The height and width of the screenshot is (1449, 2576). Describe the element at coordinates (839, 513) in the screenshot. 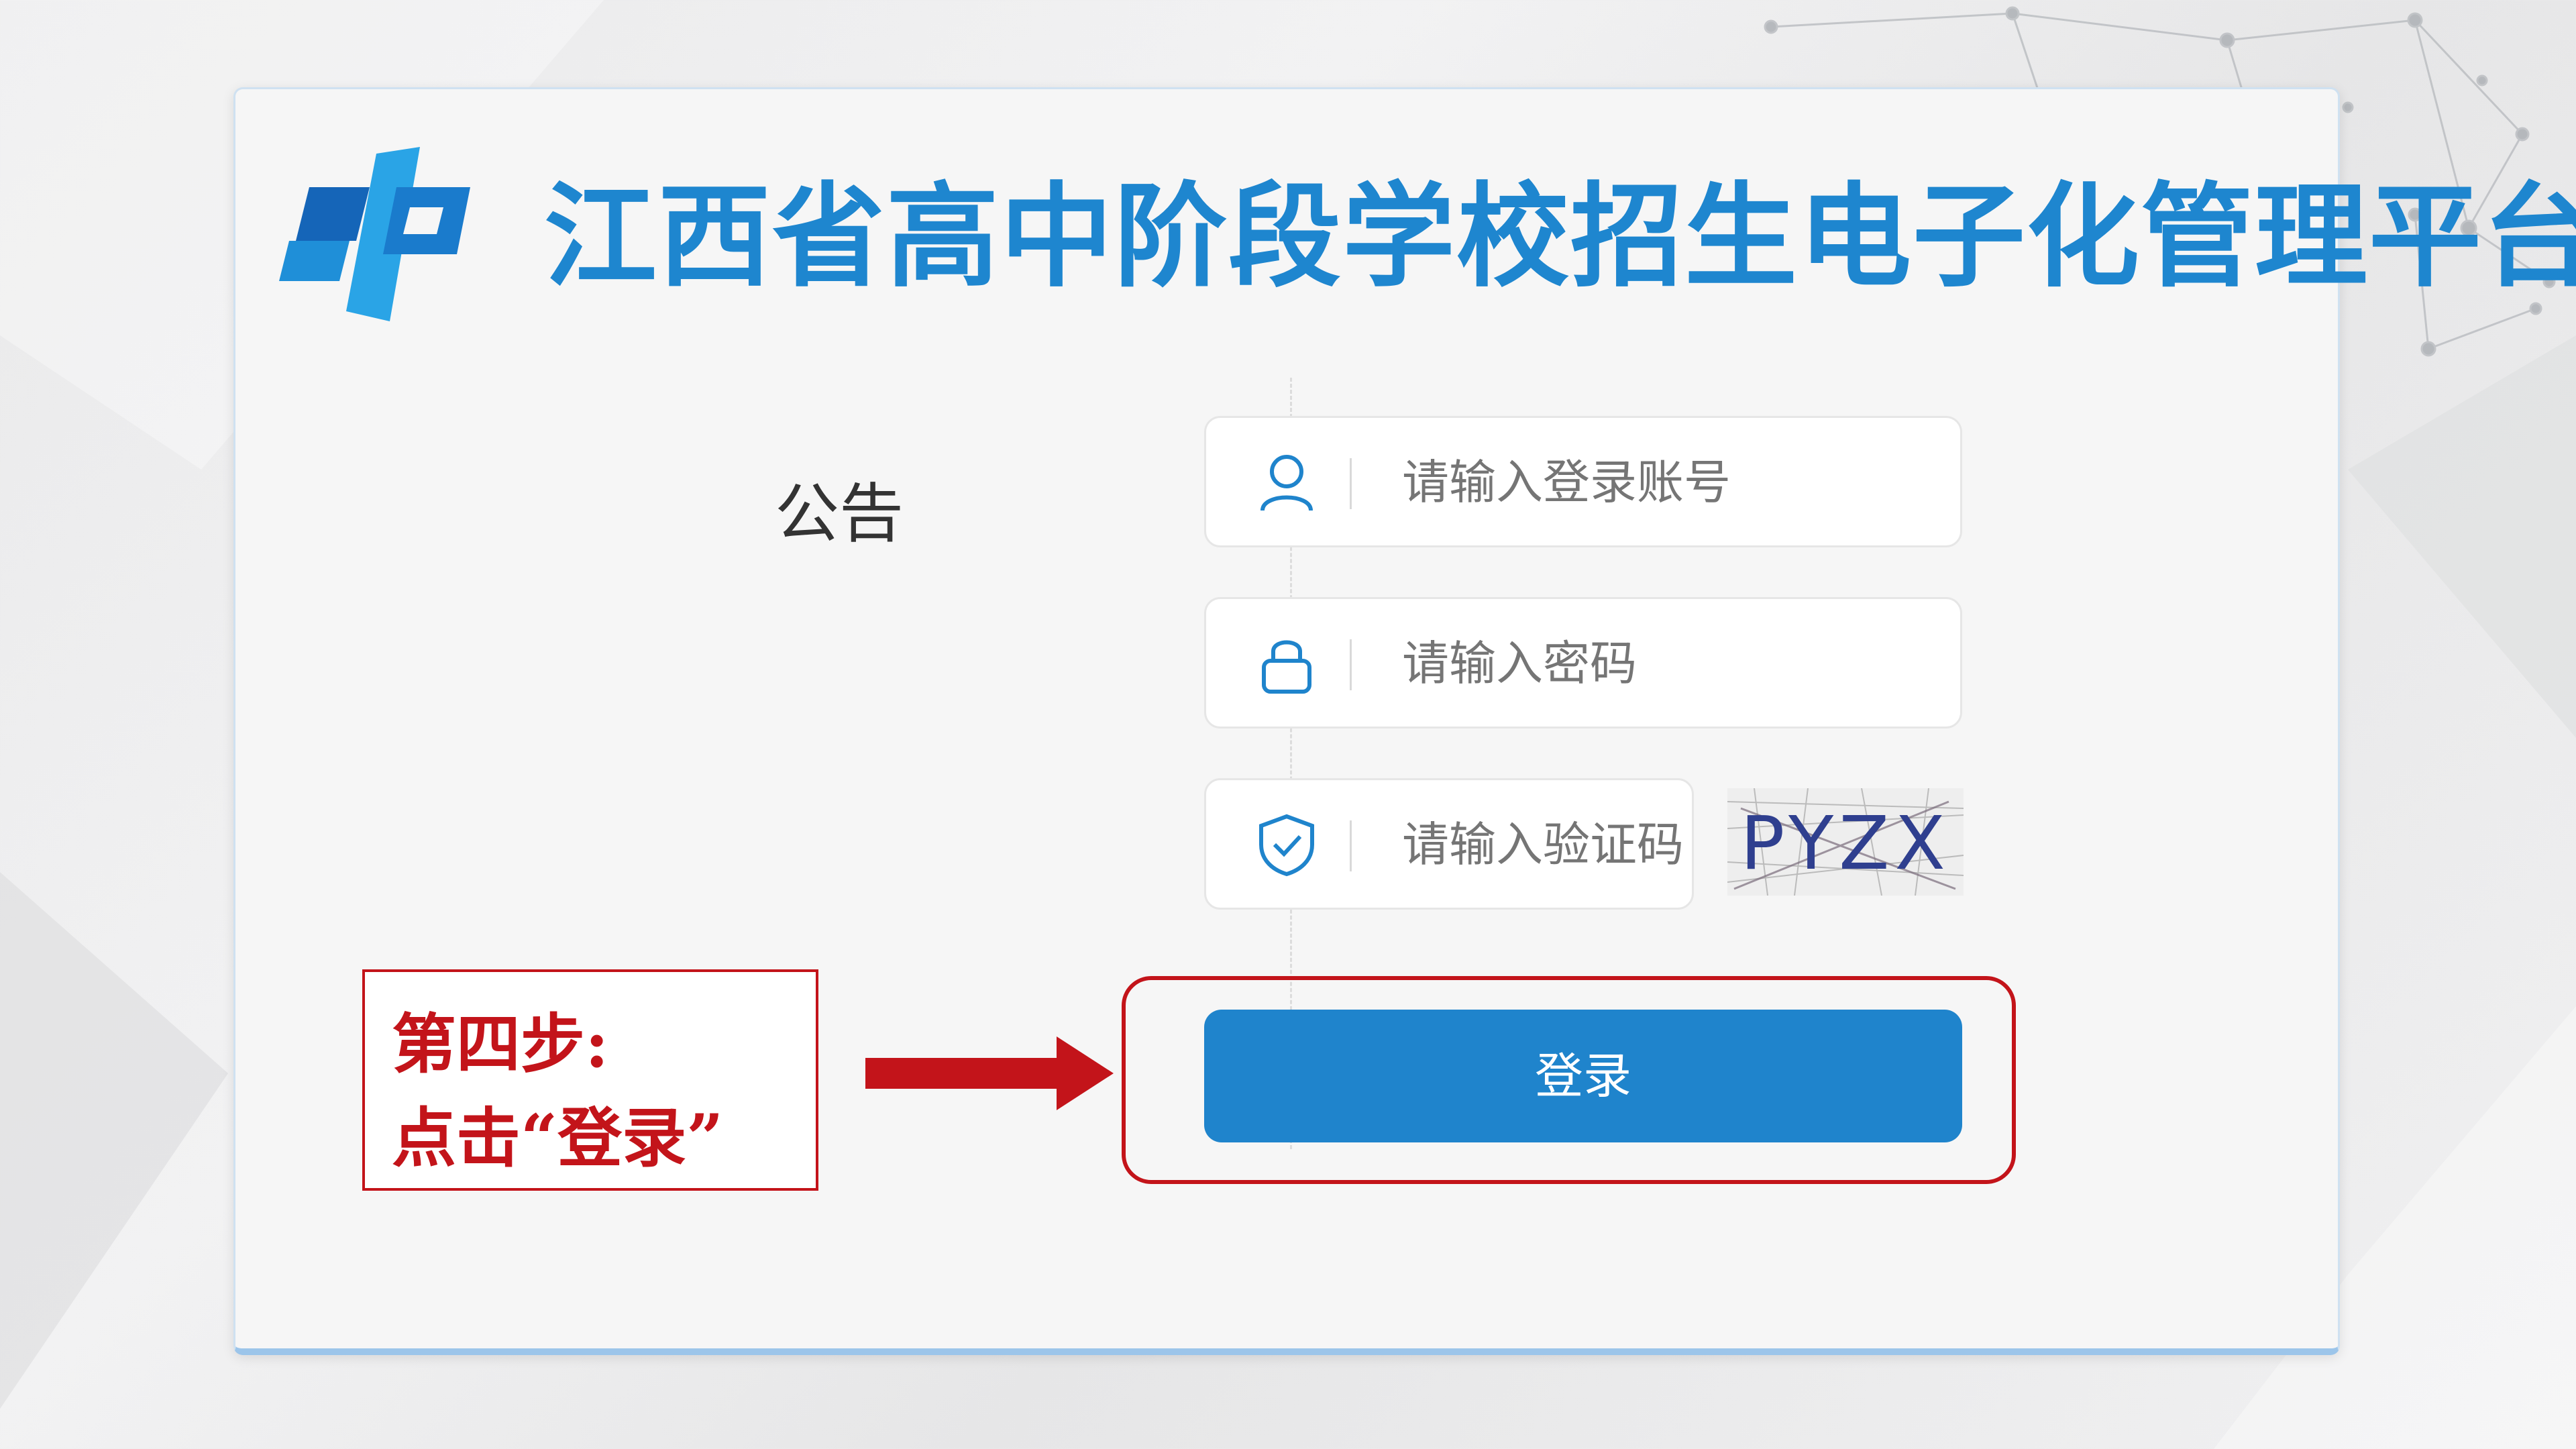

I see `notice-heading: 公告` at that location.